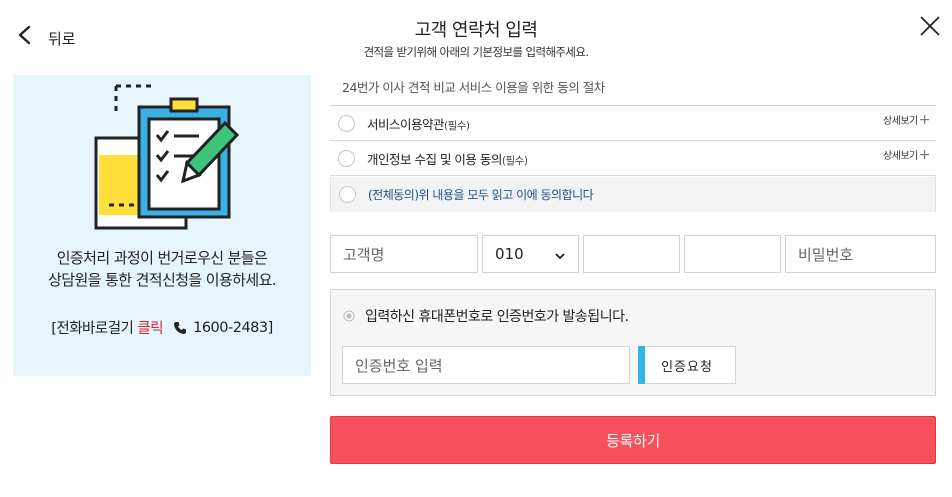 This screenshot has height=497, width=952. I want to click on terms-detail-link: 상세보기 +, so click(906, 119).